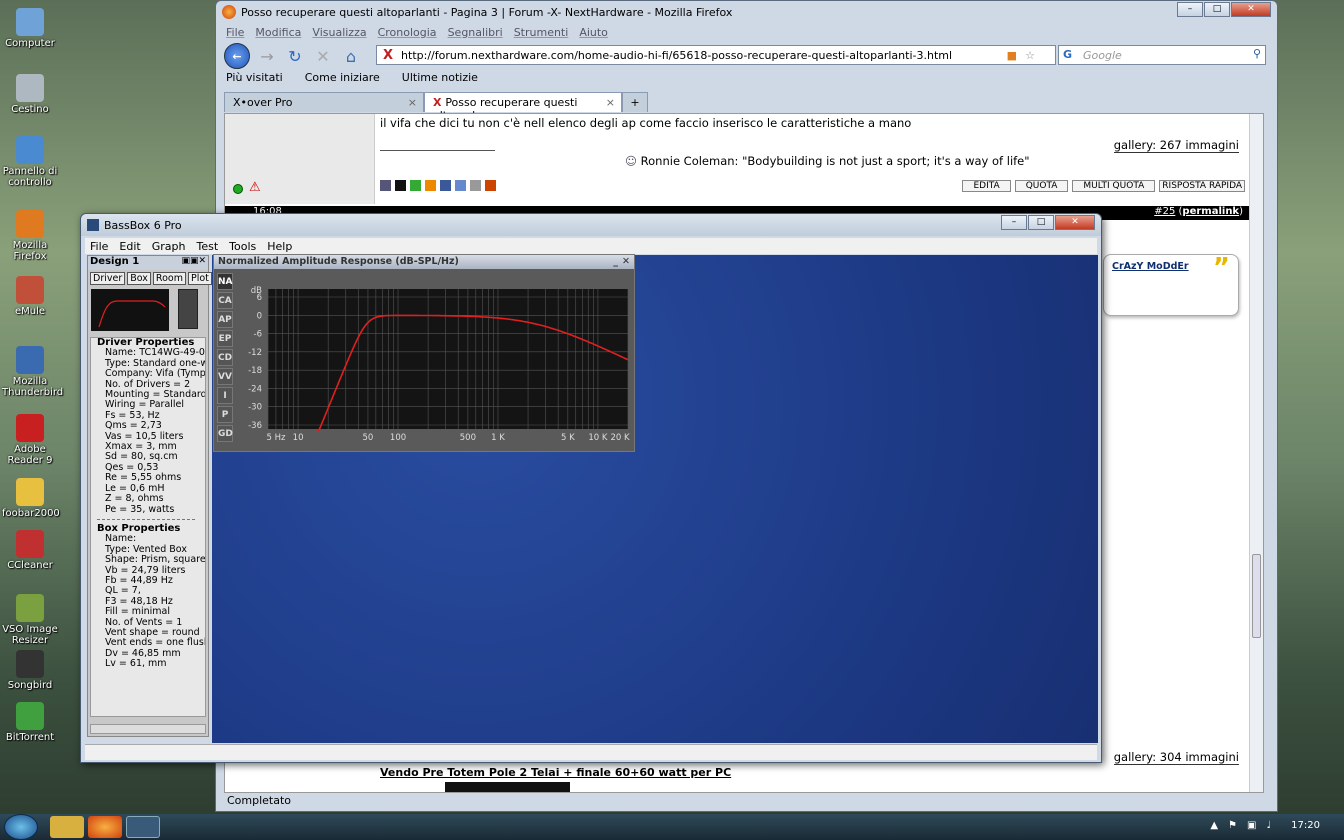 The image size is (1344, 840). I want to click on design-window-icons: ▣▣✕, so click(193, 261).